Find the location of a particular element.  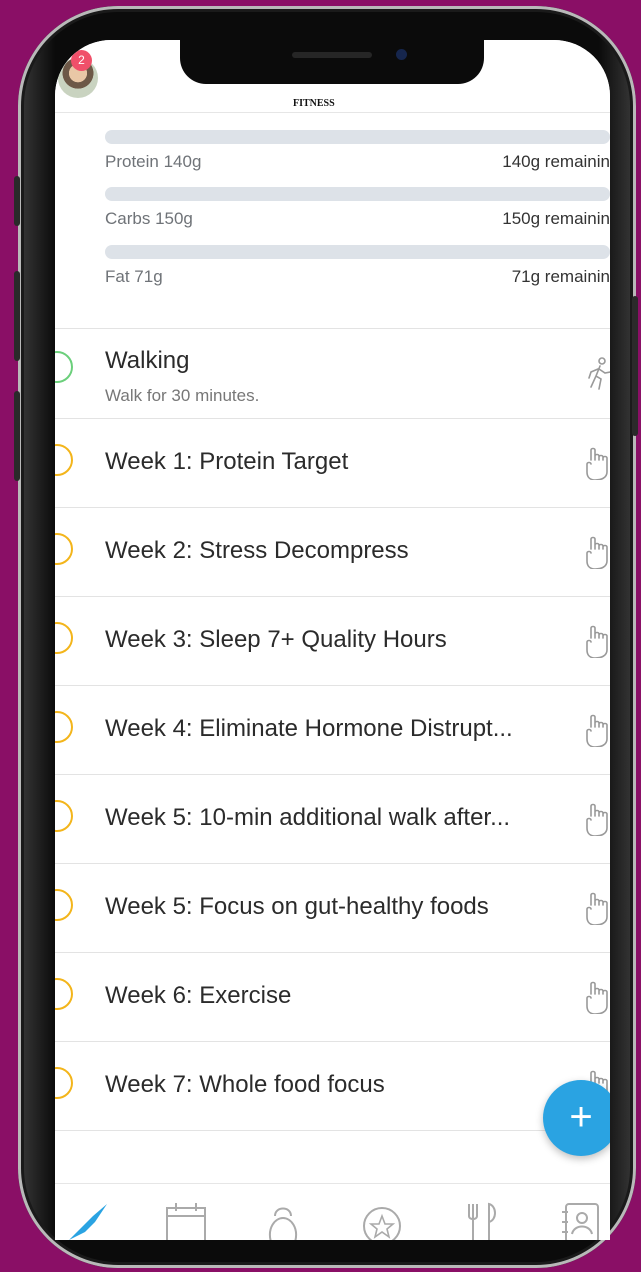

task-title: Week 7: Whole food focus is located at coordinates (245, 1084).